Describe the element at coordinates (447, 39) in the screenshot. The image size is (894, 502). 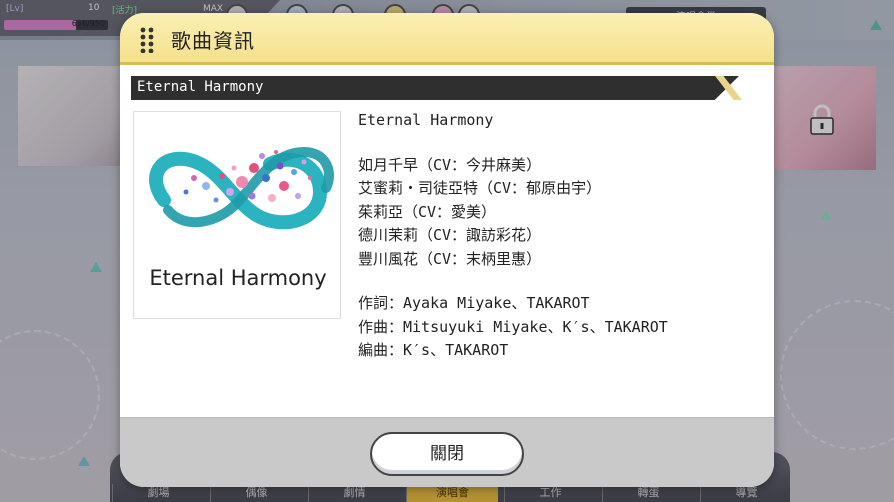
I see `dialog-header: 歌曲資訊` at that location.